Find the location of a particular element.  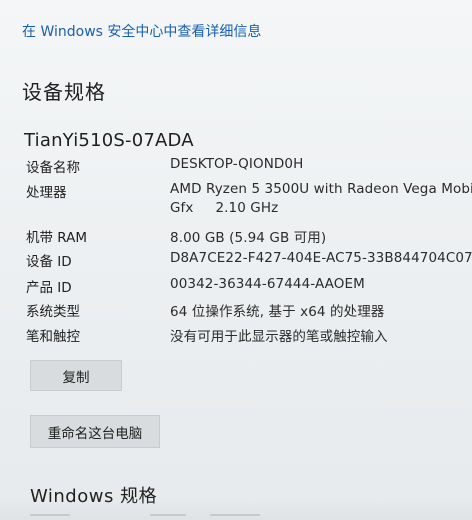

copy-button: 复制 is located at coordinates (76, 375).